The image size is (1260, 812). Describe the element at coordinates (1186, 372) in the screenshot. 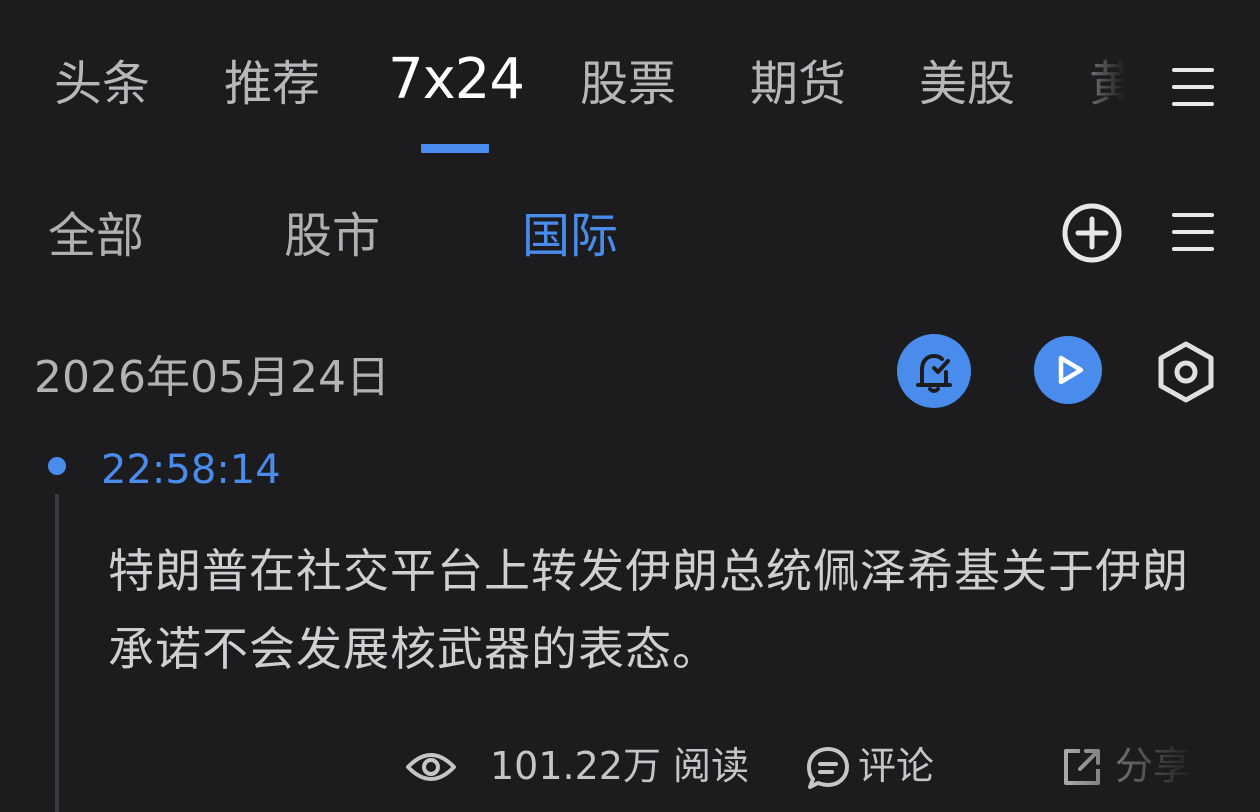

I see `settings-hexagon-icon` at that location.